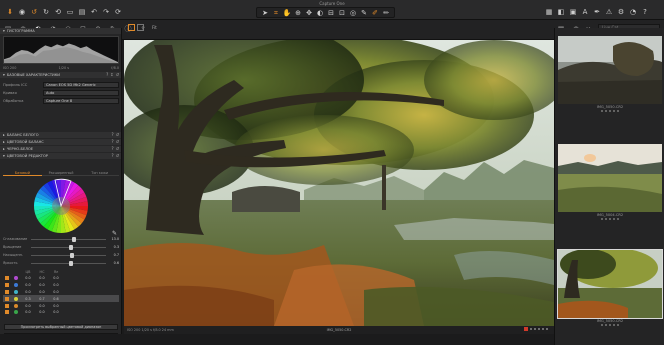 This screenshot has width=664, height=345. What do you see at coordinates (140, 27) in the screenshot?
I see `multi-view-icon` at bounding box center [140, 27].